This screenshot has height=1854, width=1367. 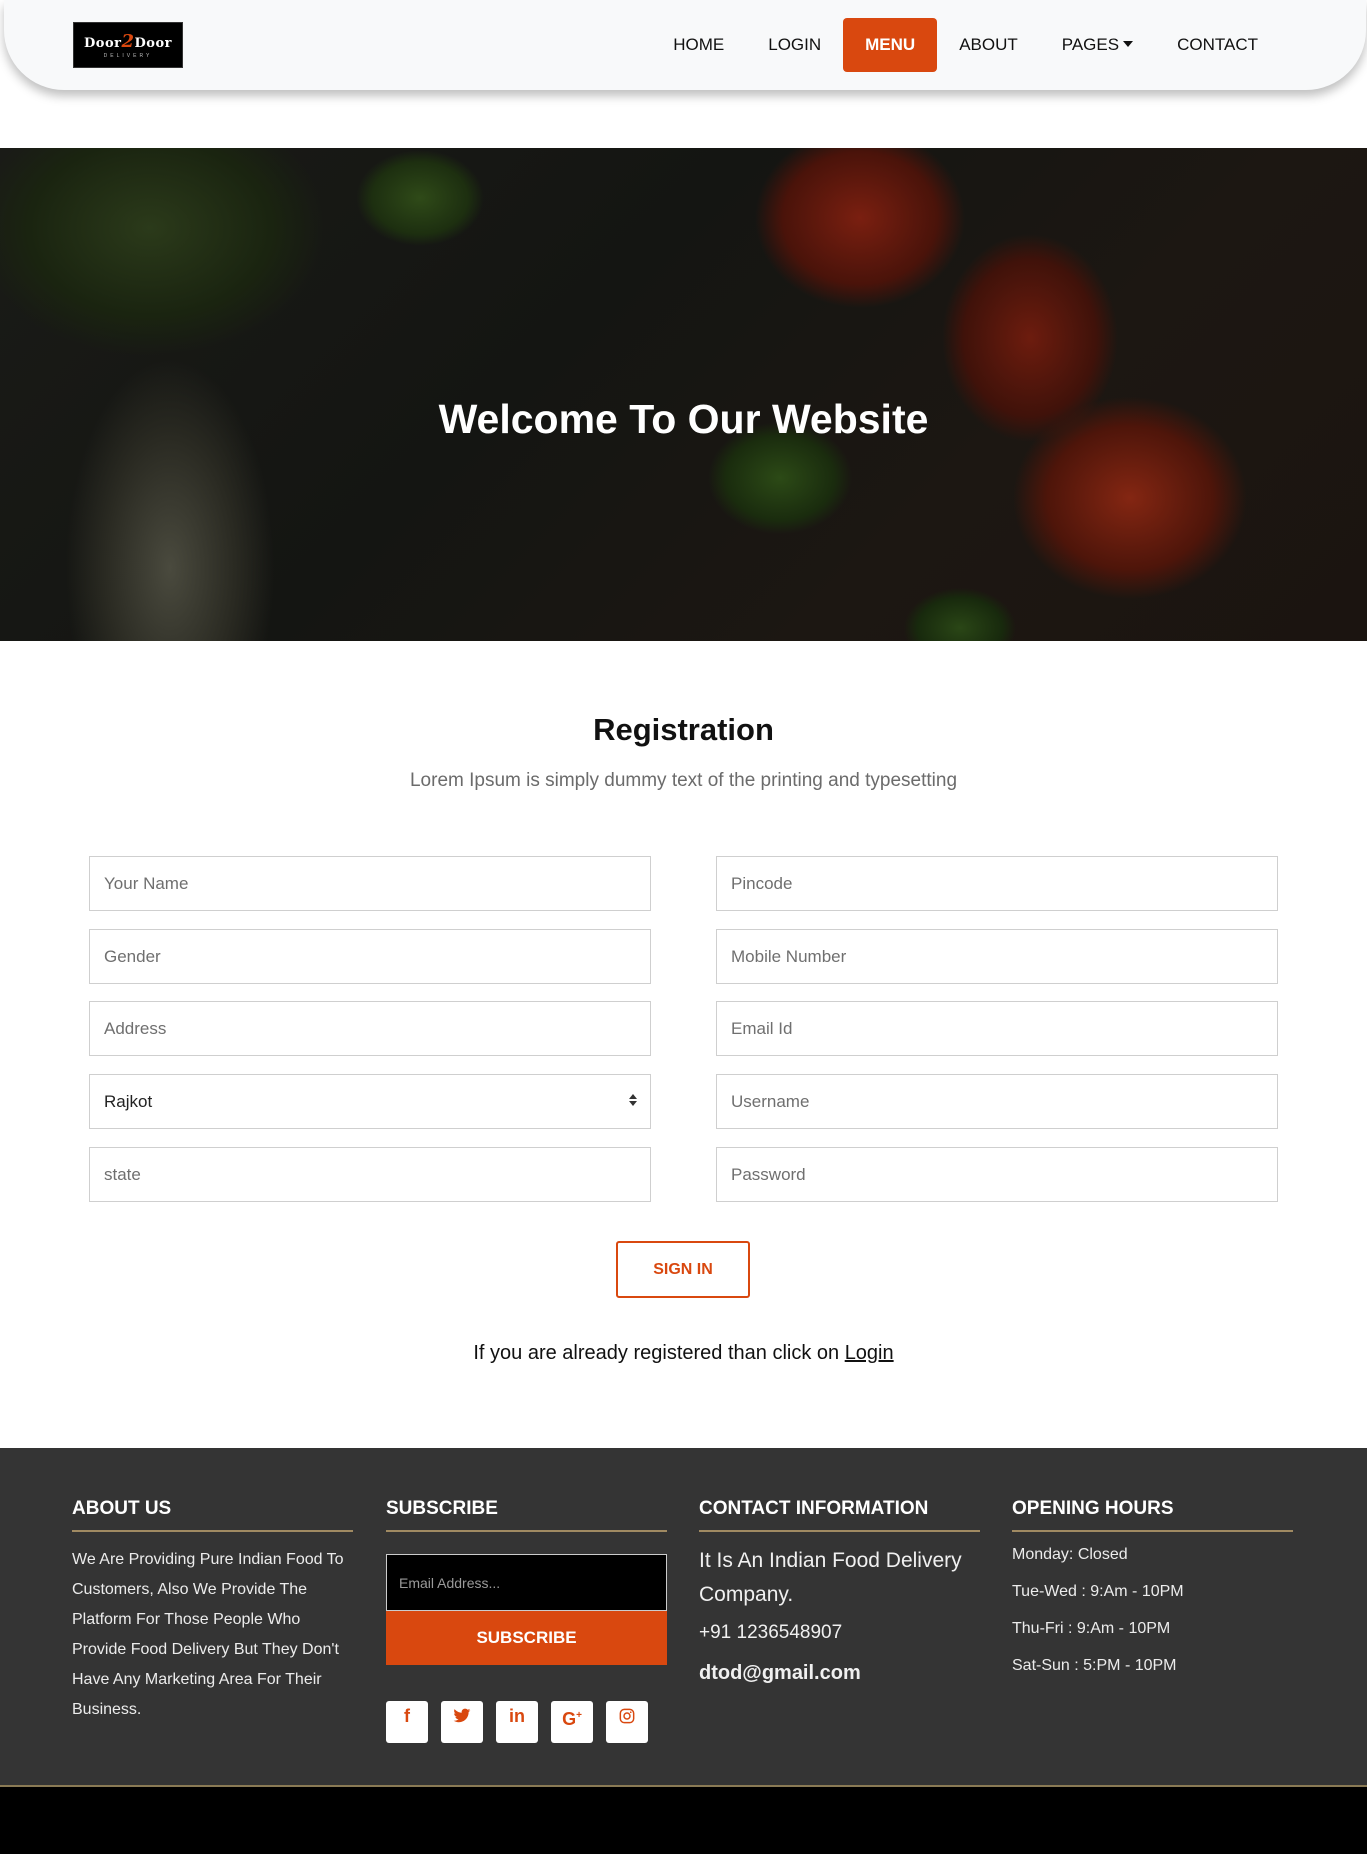 I want to click on footer-subscribe: SUBSCRIBE SUBSCRIBE f in G+, so click(x=526, y=1620).